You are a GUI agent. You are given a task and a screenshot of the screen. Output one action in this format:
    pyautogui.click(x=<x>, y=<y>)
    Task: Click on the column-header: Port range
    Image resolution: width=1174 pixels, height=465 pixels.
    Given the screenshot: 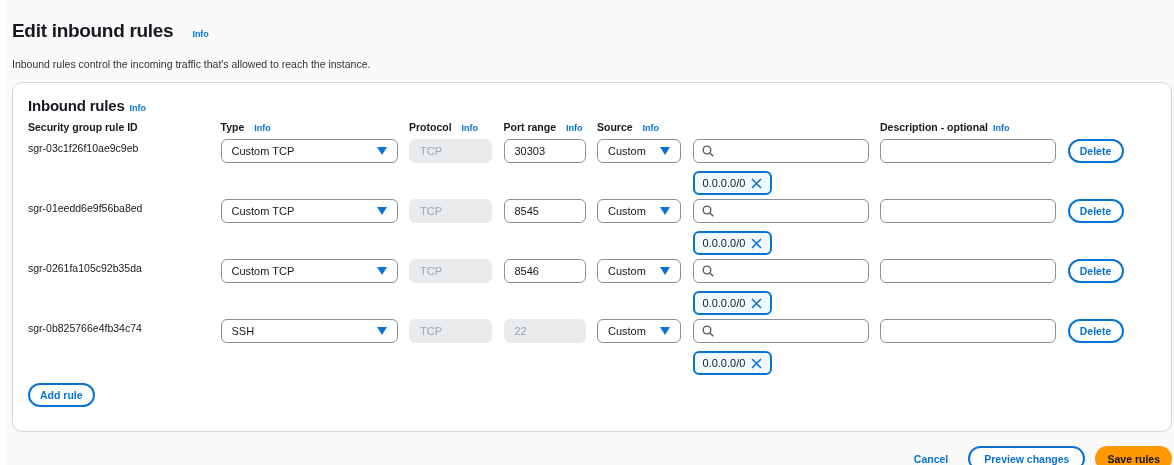 What is the action you would take?
    pyautogui.click(x=529, y=127)
    